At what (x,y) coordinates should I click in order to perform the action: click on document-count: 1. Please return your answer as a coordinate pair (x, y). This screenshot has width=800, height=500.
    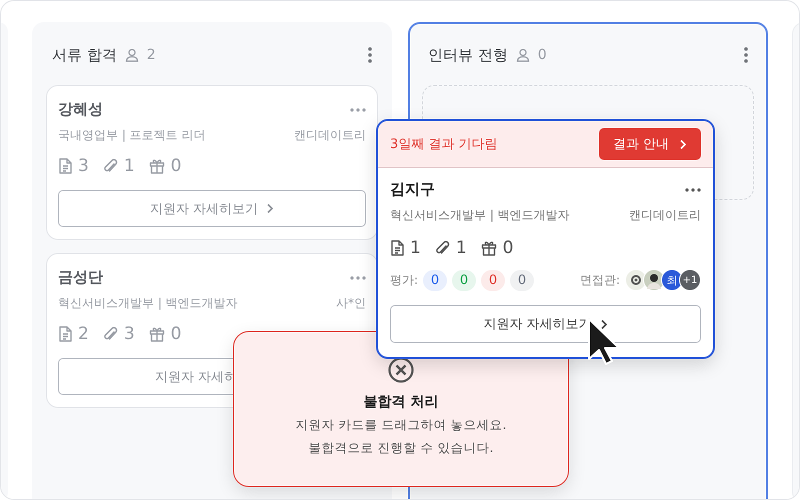
    Looking at the image, I should click on (415, 248).